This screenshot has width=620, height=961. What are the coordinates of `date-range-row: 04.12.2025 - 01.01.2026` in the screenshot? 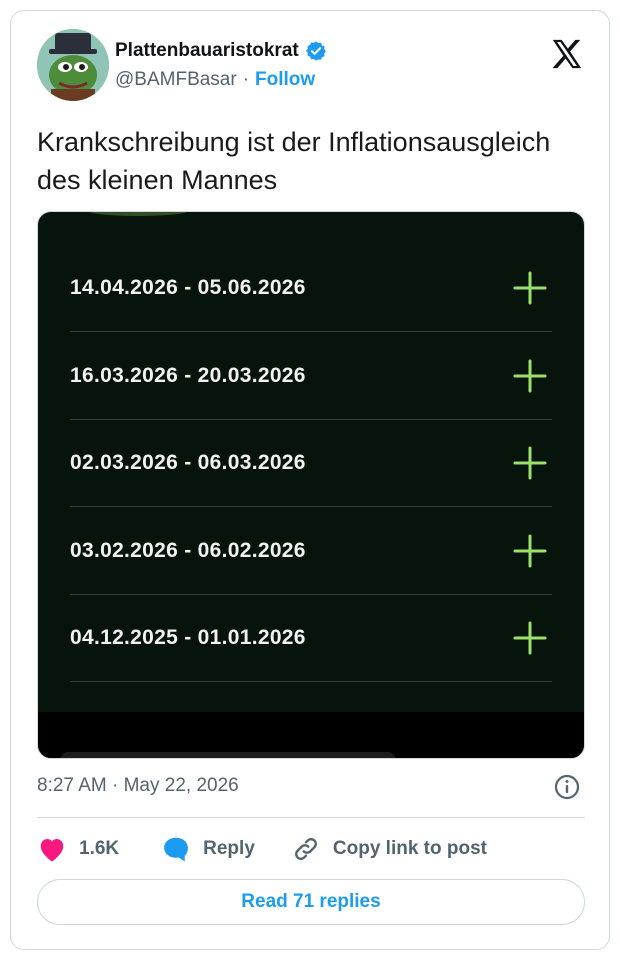 It's located at (311, 638).